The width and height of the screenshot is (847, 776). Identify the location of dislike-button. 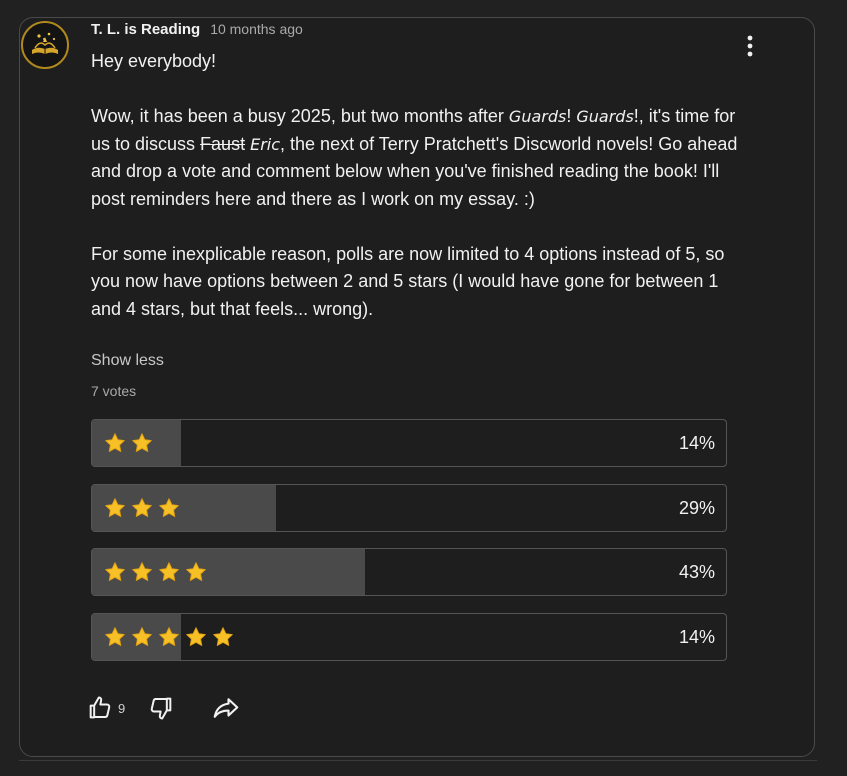
(161, 708).